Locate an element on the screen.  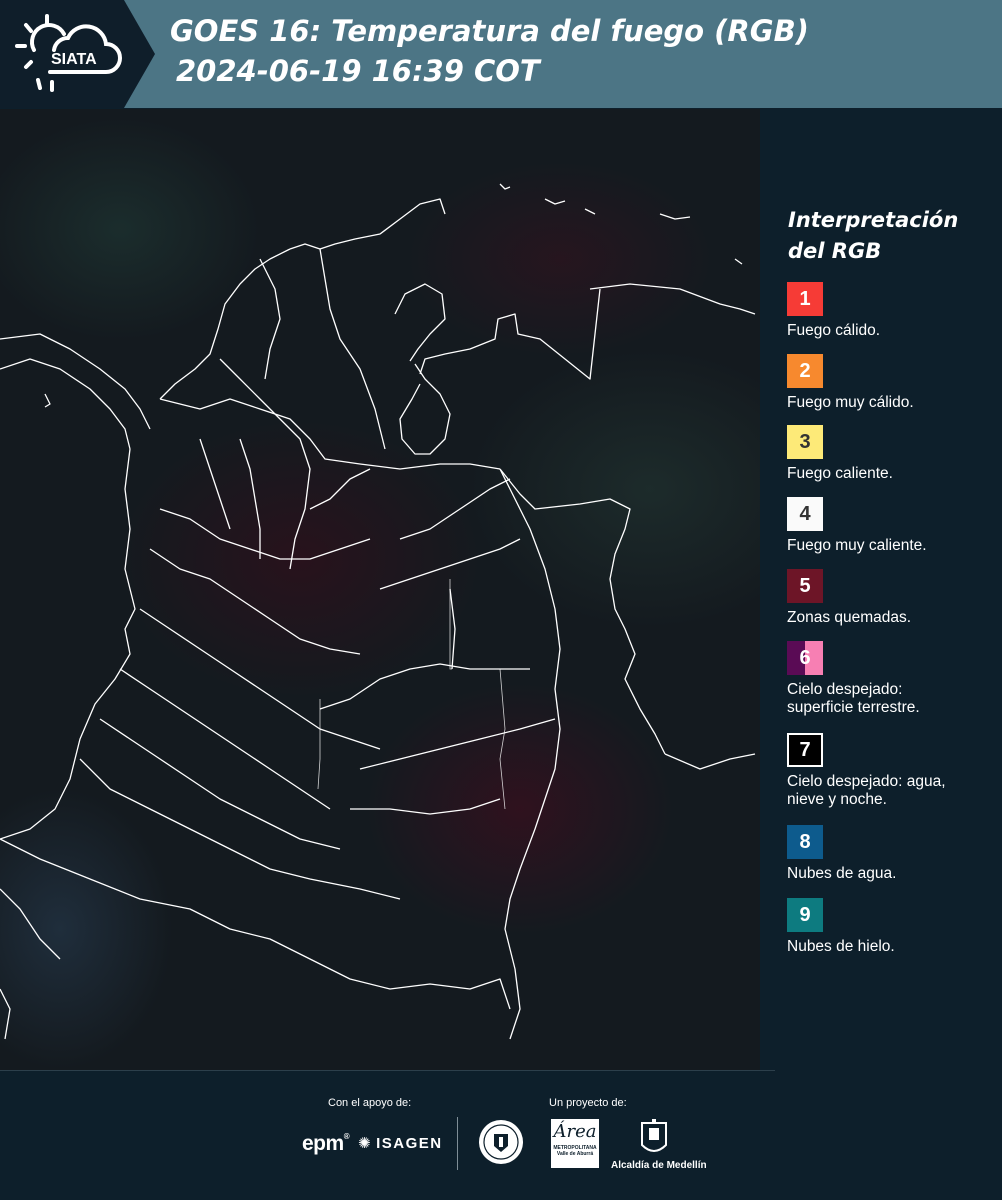
legend-item-7: 7 Cielo despejado: agua, nieve y noche. is located at coordinates (894, 771).